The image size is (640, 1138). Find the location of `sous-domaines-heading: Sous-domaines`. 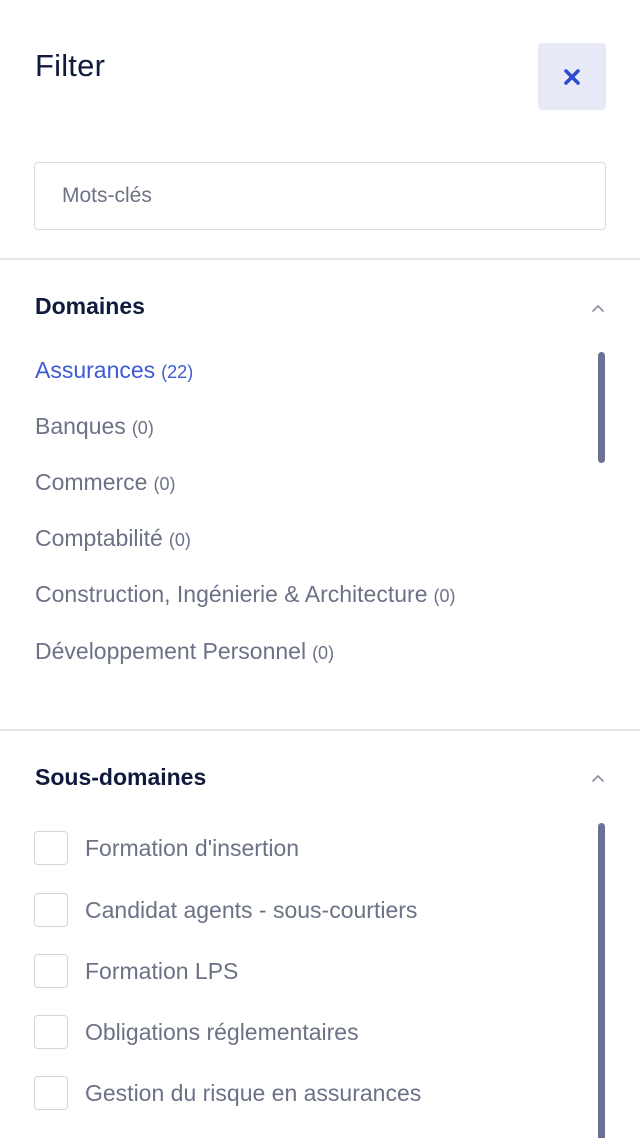

sous-domaines-heading: Sous-domaines is located at coordinates (121, 777).